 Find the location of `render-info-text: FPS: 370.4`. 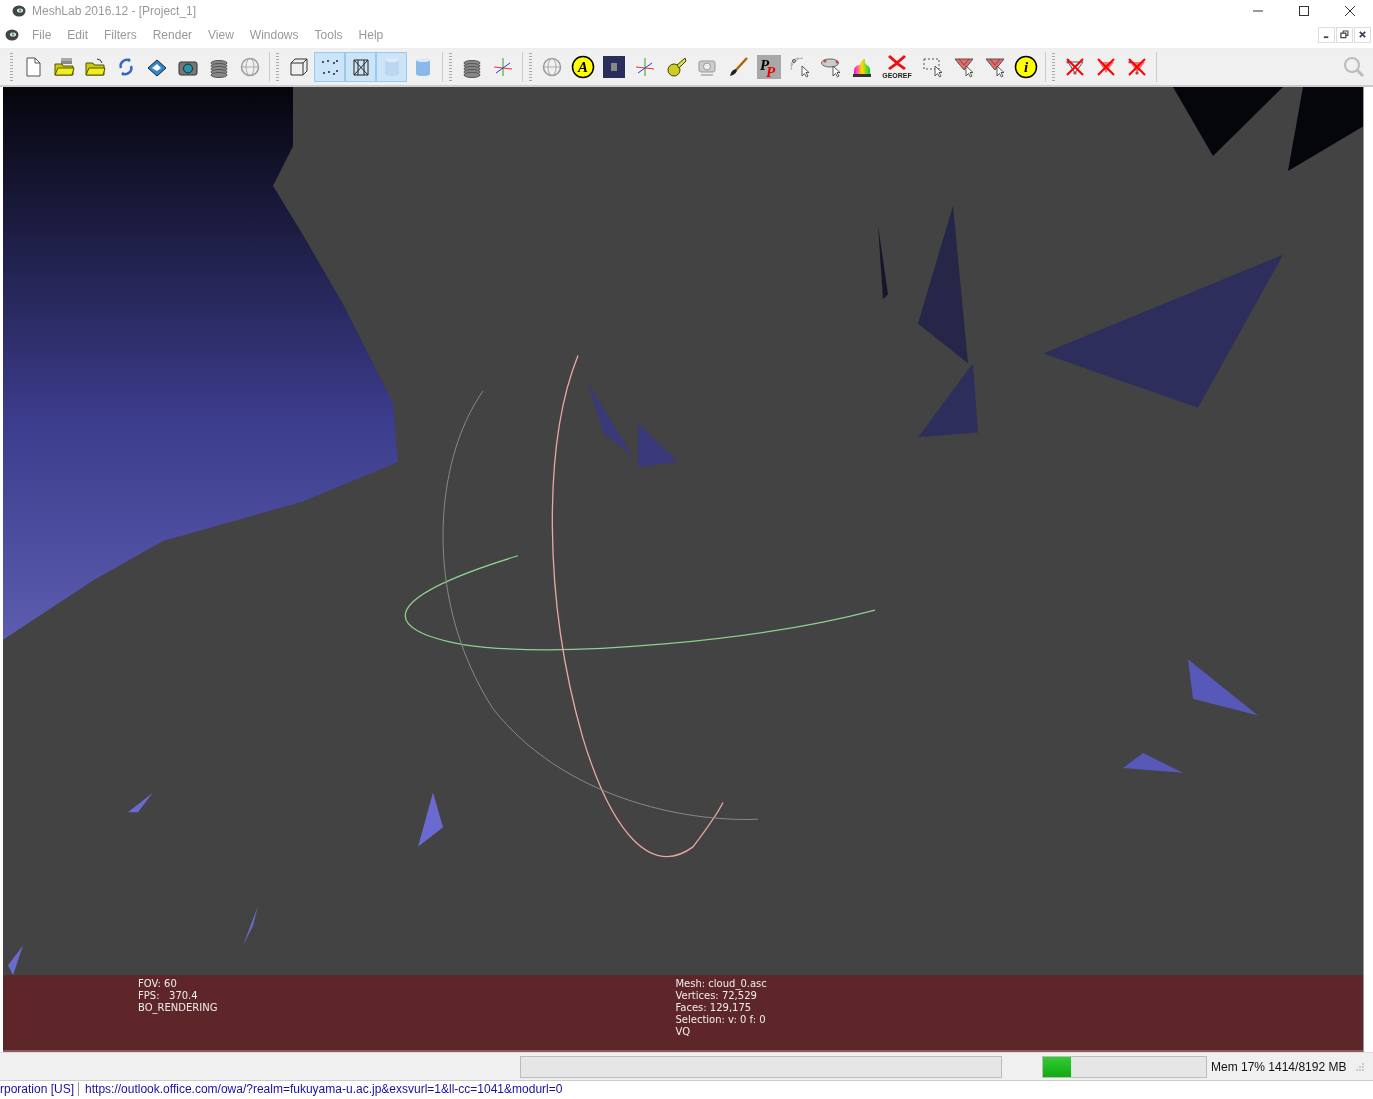

render-info-text: FPS: 370.4 is located at coordinates (168, 996).